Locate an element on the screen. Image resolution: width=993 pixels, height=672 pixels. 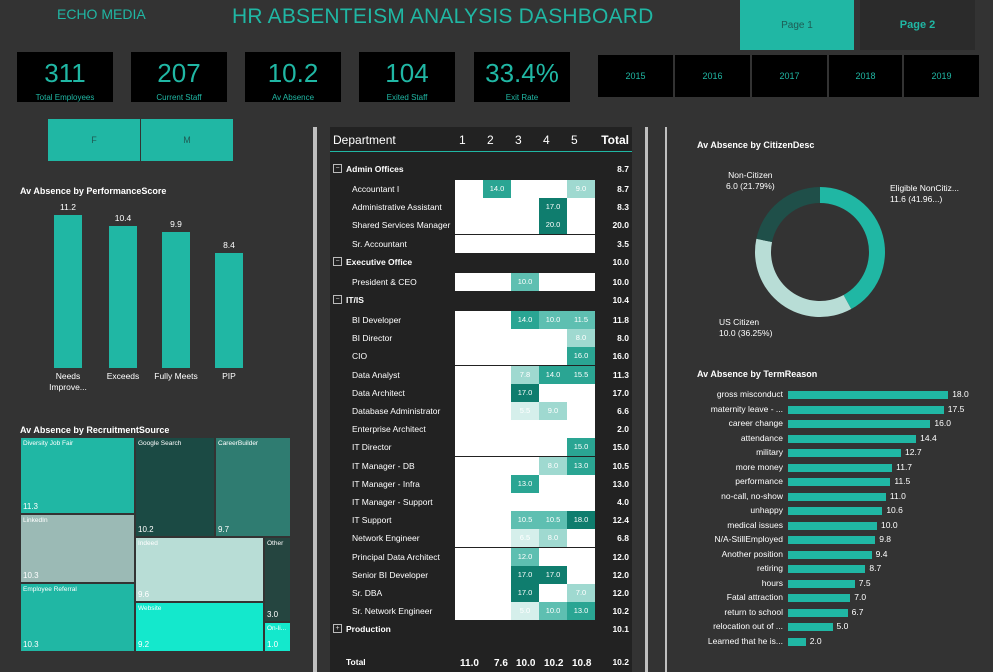
gender-m-button: M is located at coordinates (187, 140).